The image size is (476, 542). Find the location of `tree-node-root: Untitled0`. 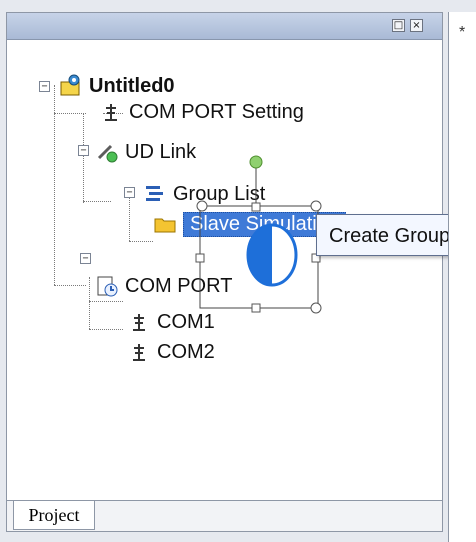

tree-node-root: Untitled0 is located at coordinates (117, 86).